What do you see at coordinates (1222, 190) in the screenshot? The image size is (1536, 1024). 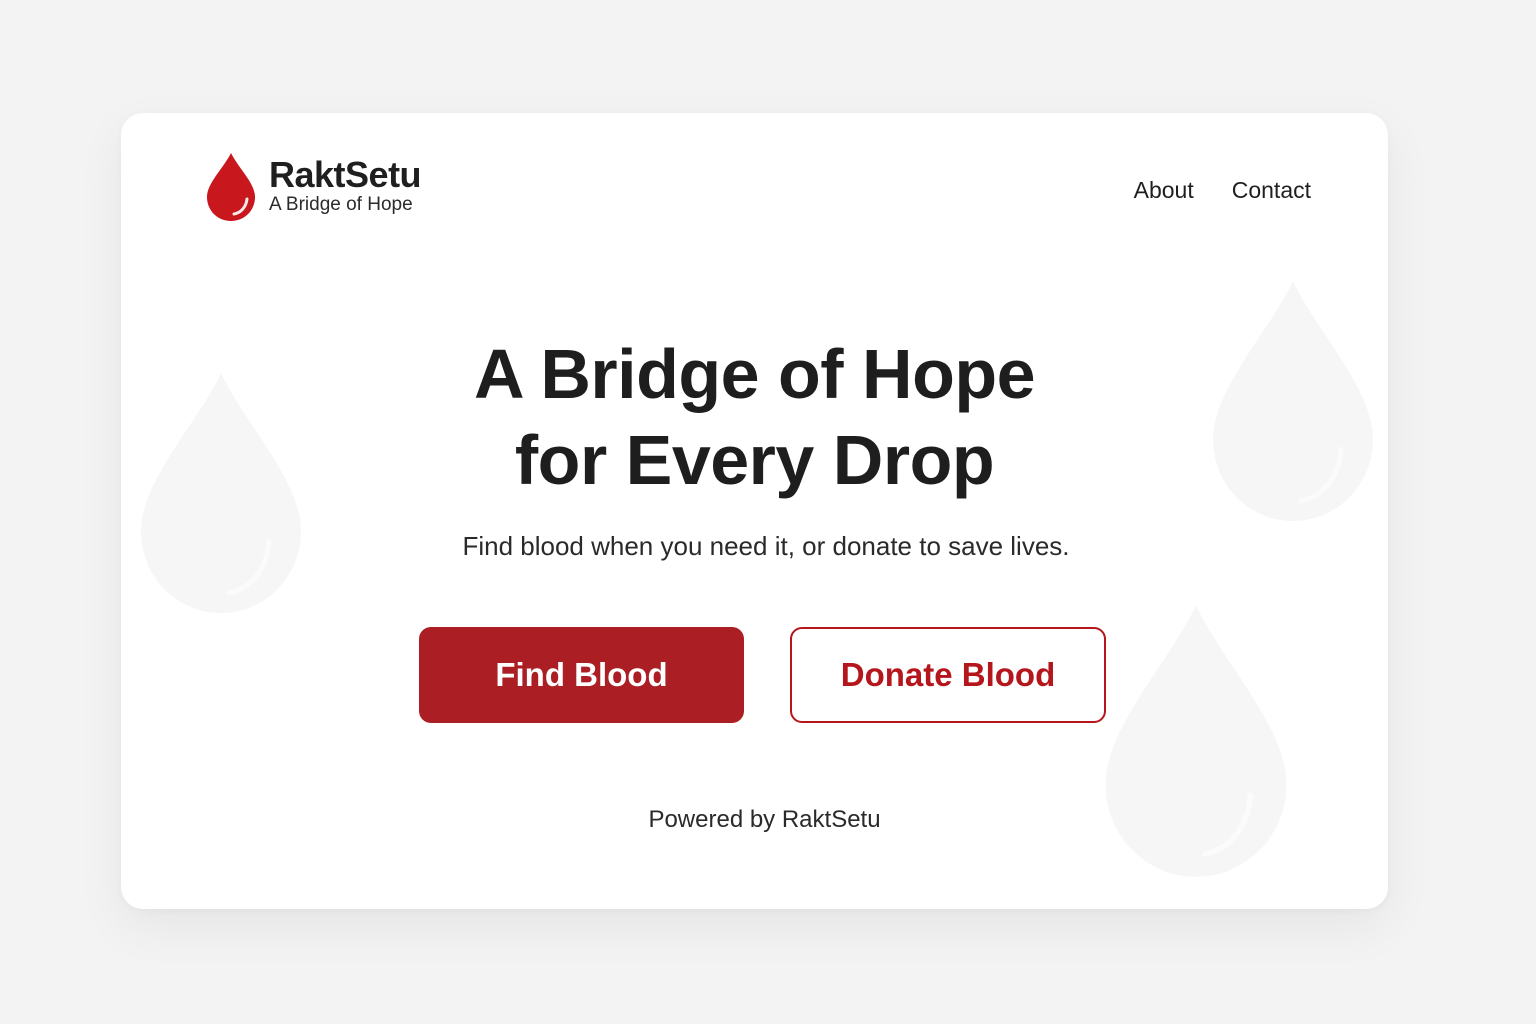 I see `top-nav: About Contact` at bounding box center [1222, 190].